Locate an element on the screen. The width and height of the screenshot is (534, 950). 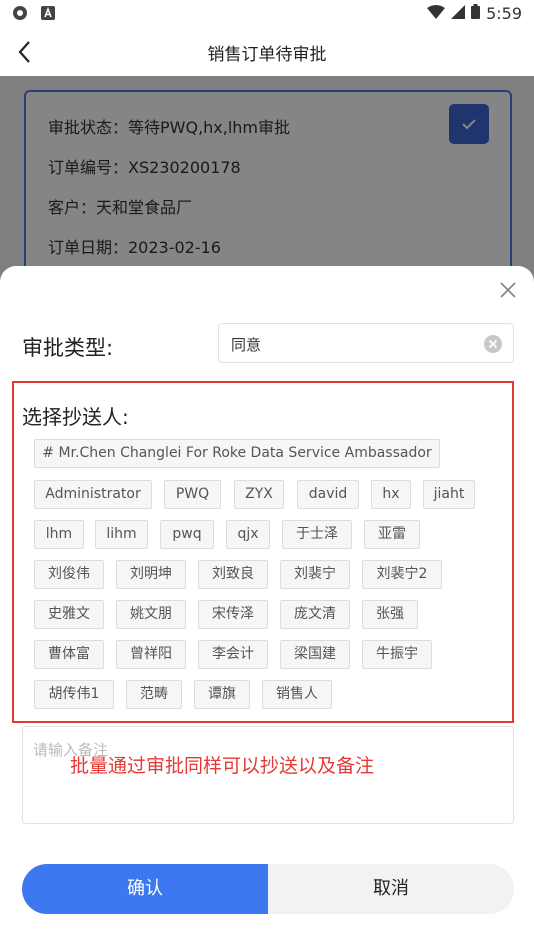
cc-tag: hx is located at coordinates (391, 494).